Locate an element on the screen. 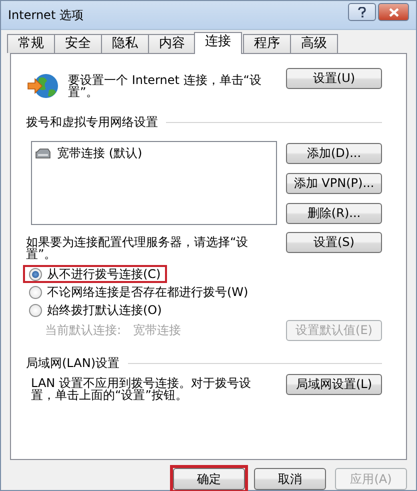 The image size is (417, 491). setup-button: 设置(U) is located at coordinates (334, 78).